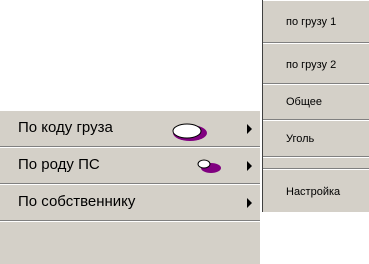  I want to click on submenu-separator, so click(316, 163).